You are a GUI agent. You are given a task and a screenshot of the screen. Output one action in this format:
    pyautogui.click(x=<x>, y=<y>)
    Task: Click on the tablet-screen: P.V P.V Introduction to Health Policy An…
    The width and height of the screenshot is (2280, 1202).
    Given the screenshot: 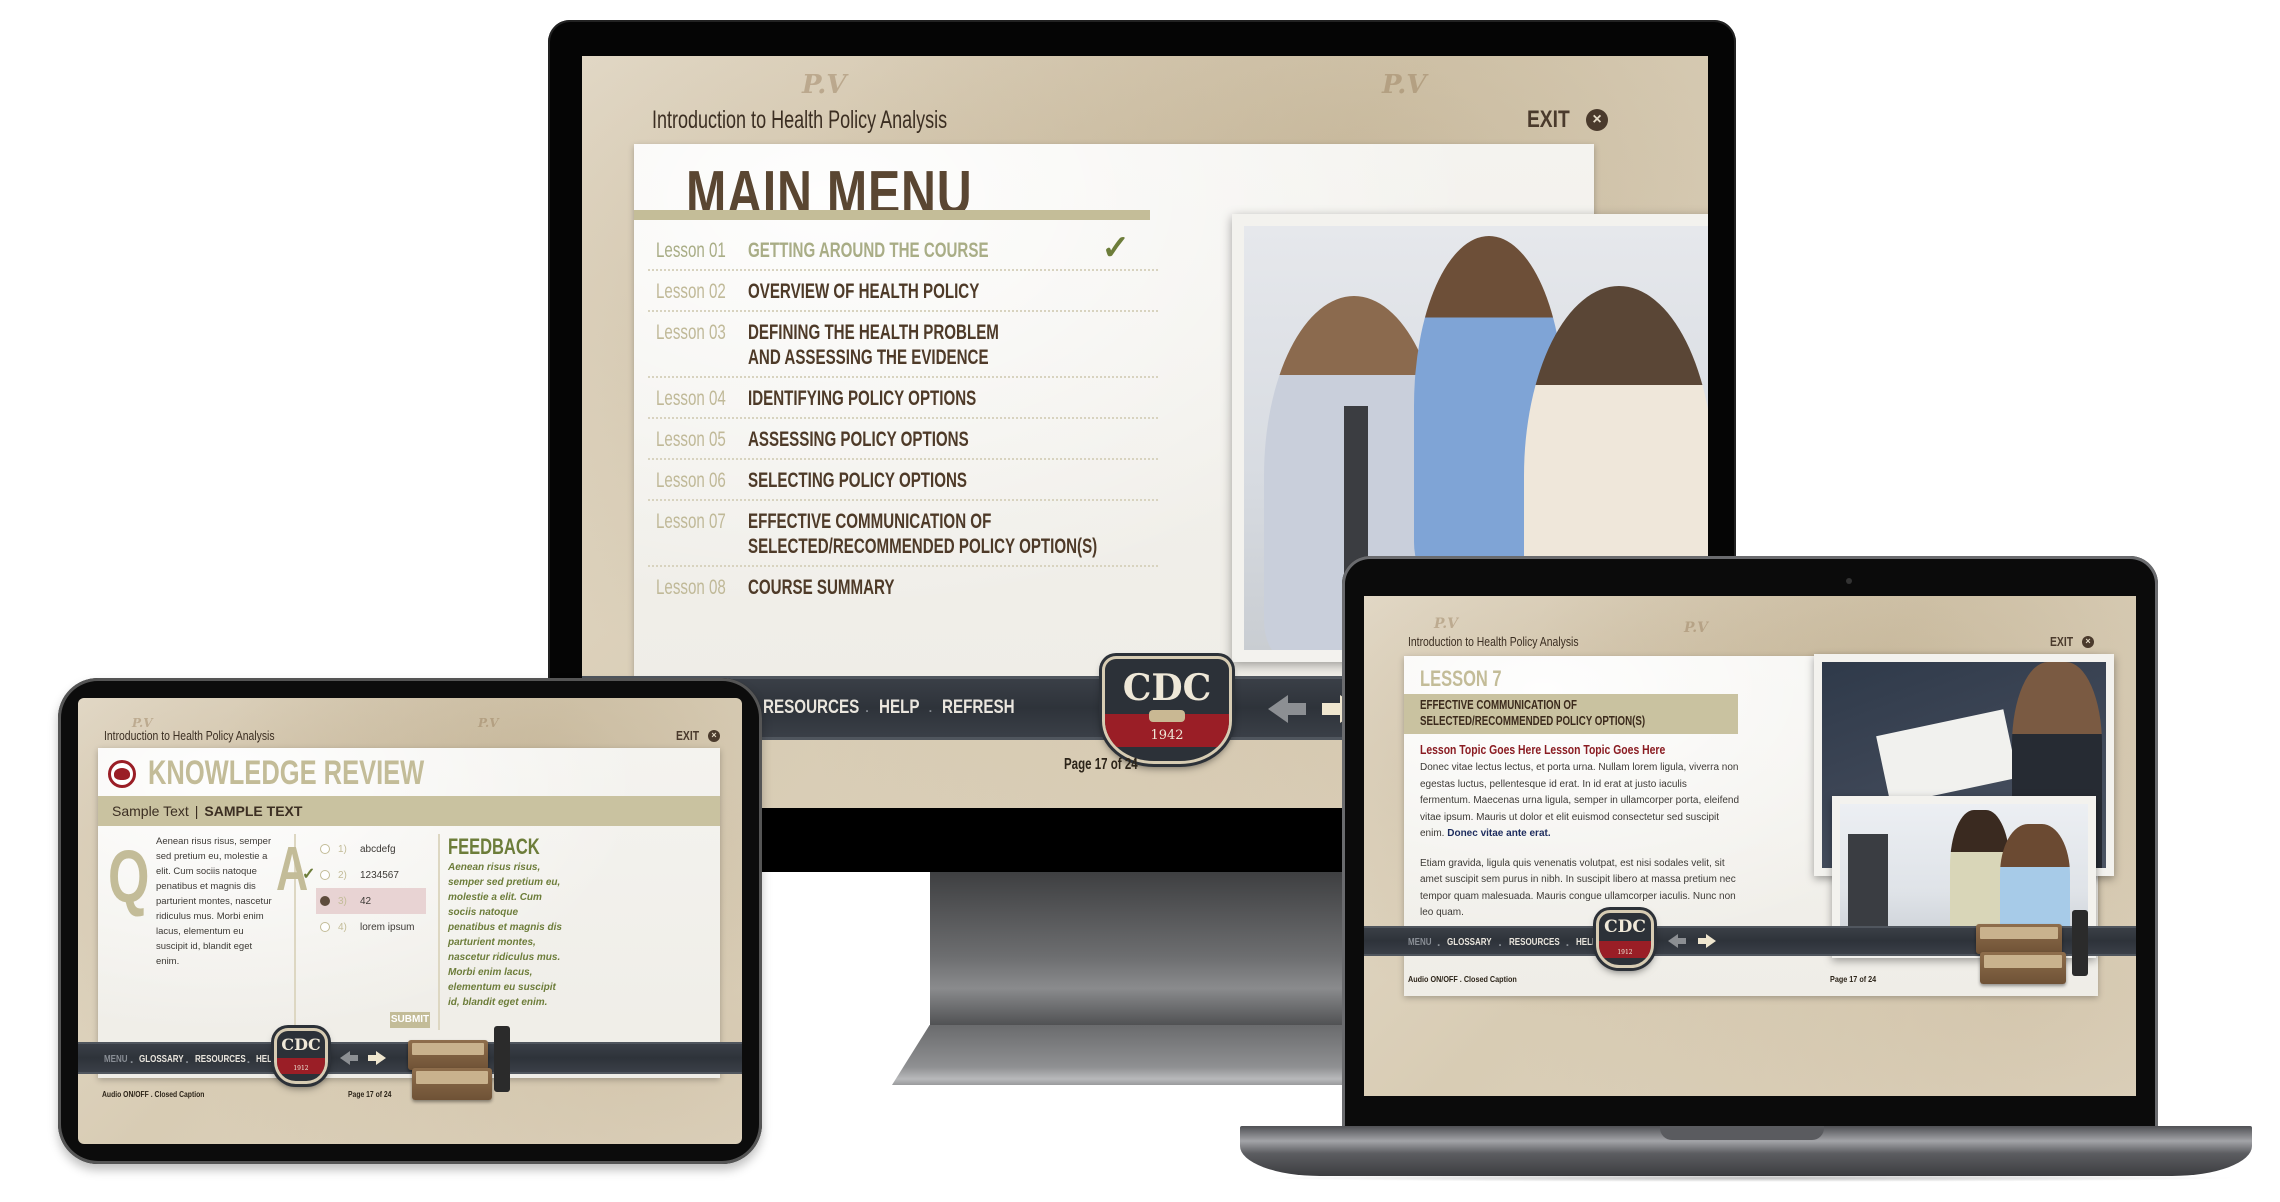 What is the action you would take?
    pyautogui.click(x=410, y=921)
    